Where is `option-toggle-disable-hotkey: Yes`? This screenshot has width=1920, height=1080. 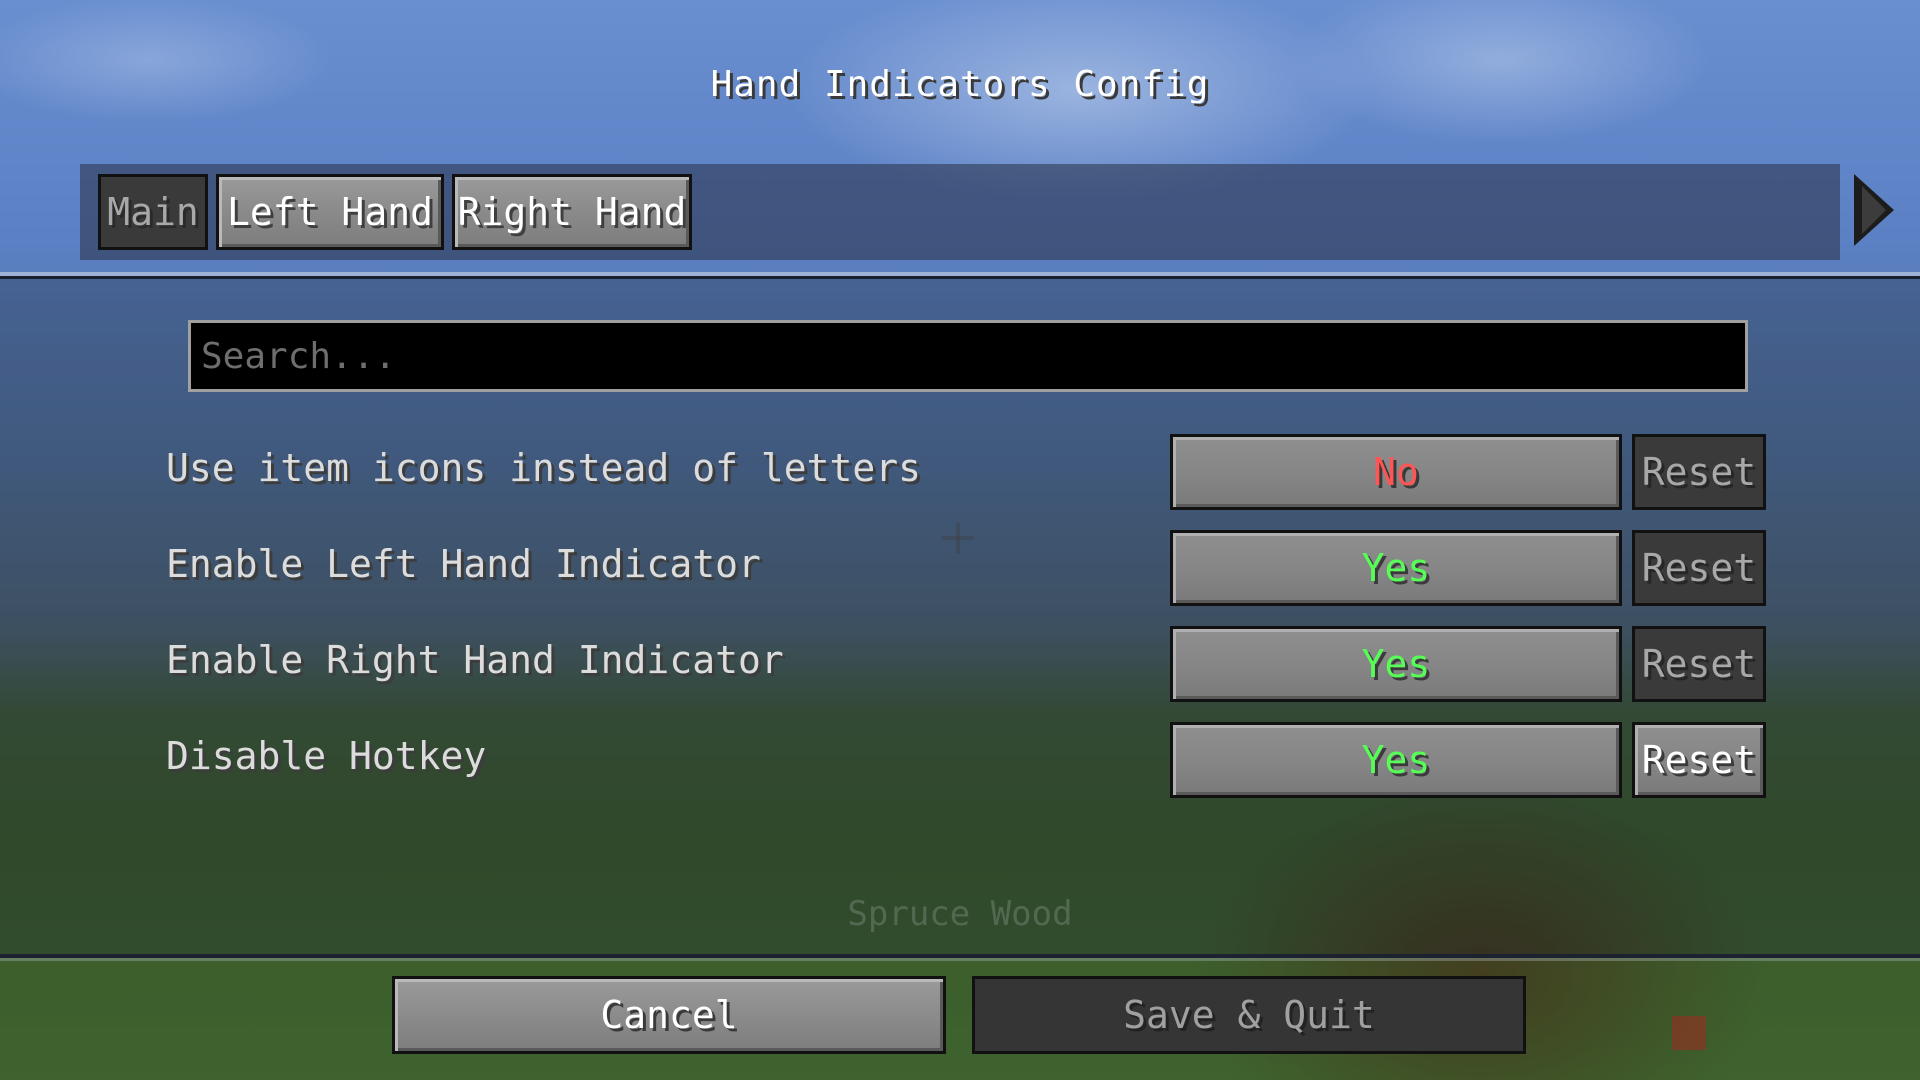
option-toggle-disable-hotkey: Yes is located at coordinates (1396, 760).